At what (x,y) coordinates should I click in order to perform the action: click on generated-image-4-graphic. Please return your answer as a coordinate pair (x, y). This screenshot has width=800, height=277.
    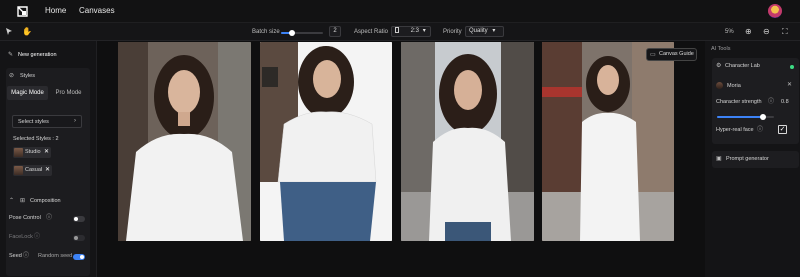
    Looking at the image, I should click on (608, 141).